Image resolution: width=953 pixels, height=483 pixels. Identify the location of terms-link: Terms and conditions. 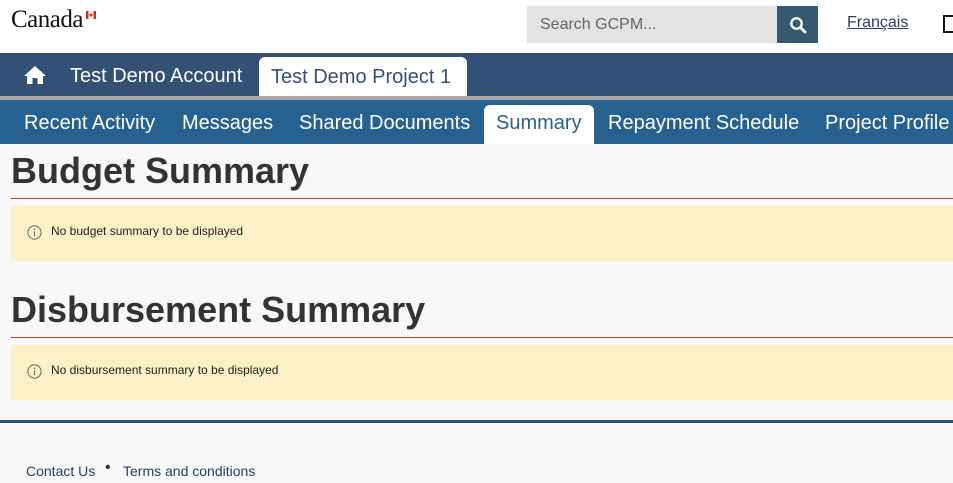
(189, 471).